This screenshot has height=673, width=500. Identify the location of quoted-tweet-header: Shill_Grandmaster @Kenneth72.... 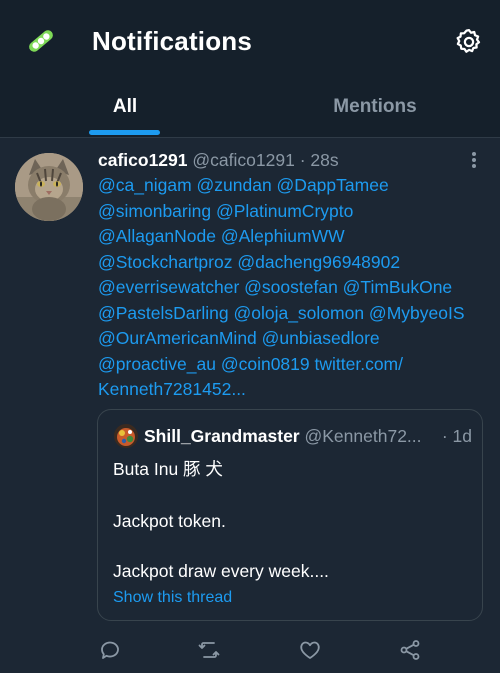
(309, 436).